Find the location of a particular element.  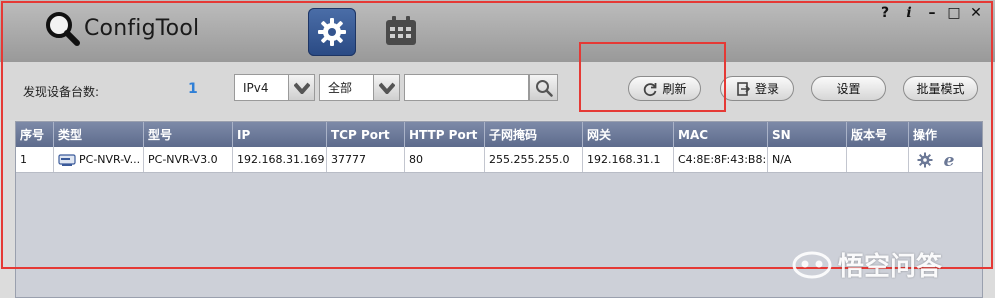

found-devices-label: 发现设备台数: is located at coordinates (61, 92).